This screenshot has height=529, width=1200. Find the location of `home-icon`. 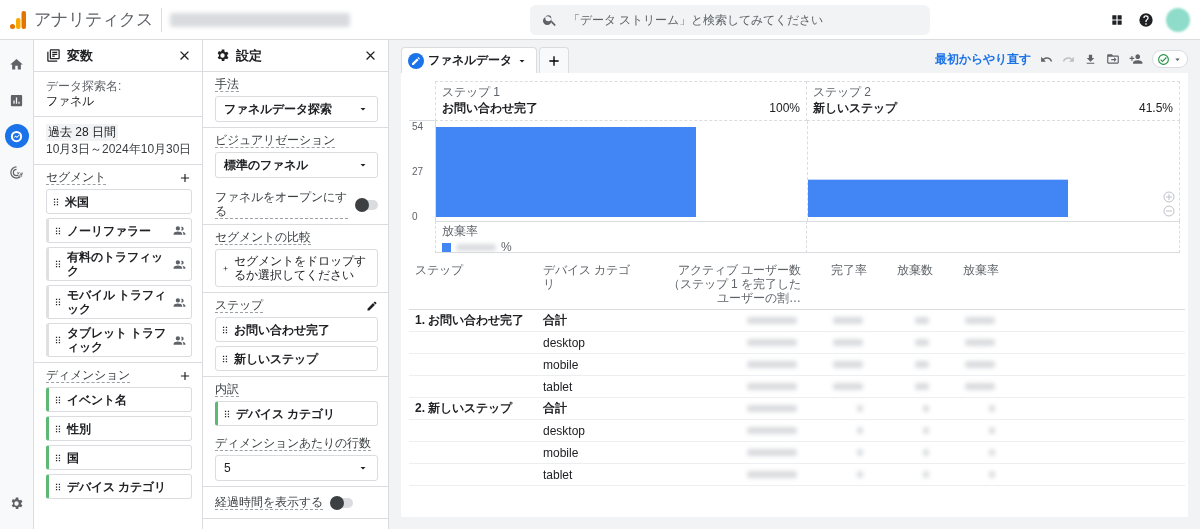

home-icon is located at coordinates (16, 64).